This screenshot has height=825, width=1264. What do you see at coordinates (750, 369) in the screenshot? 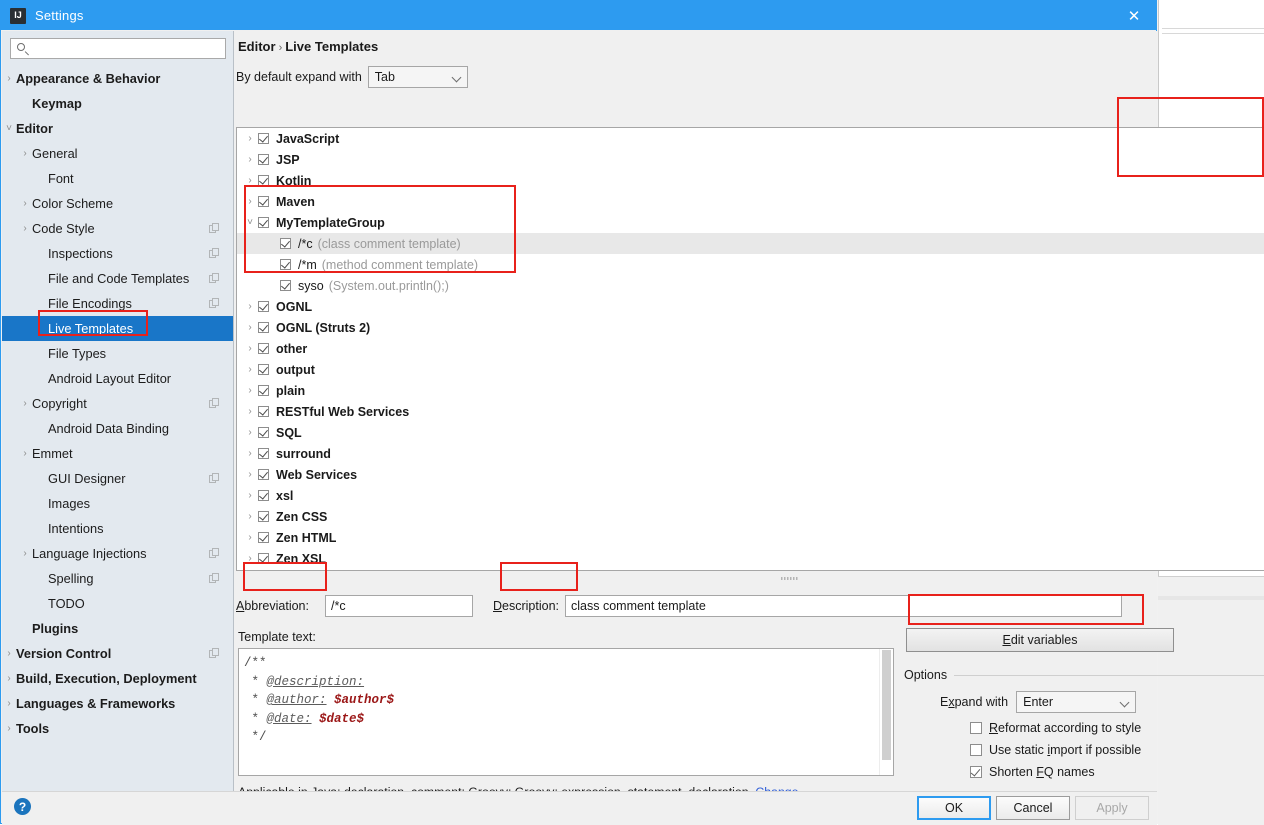
I see `template-tree-row: › output` at bounding box center [750, 369].